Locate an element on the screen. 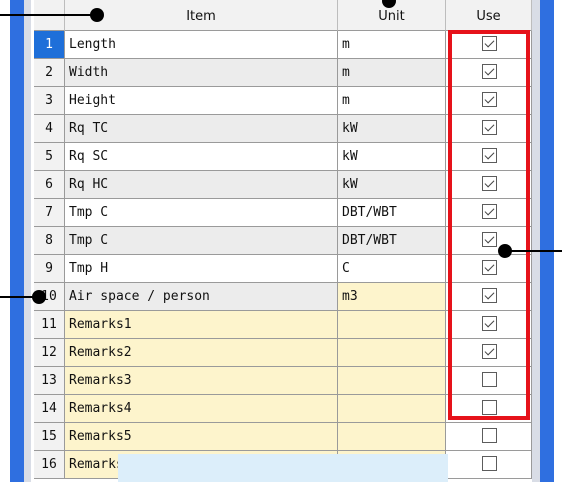  row-number: 8 is located at coordinates (49, 240).